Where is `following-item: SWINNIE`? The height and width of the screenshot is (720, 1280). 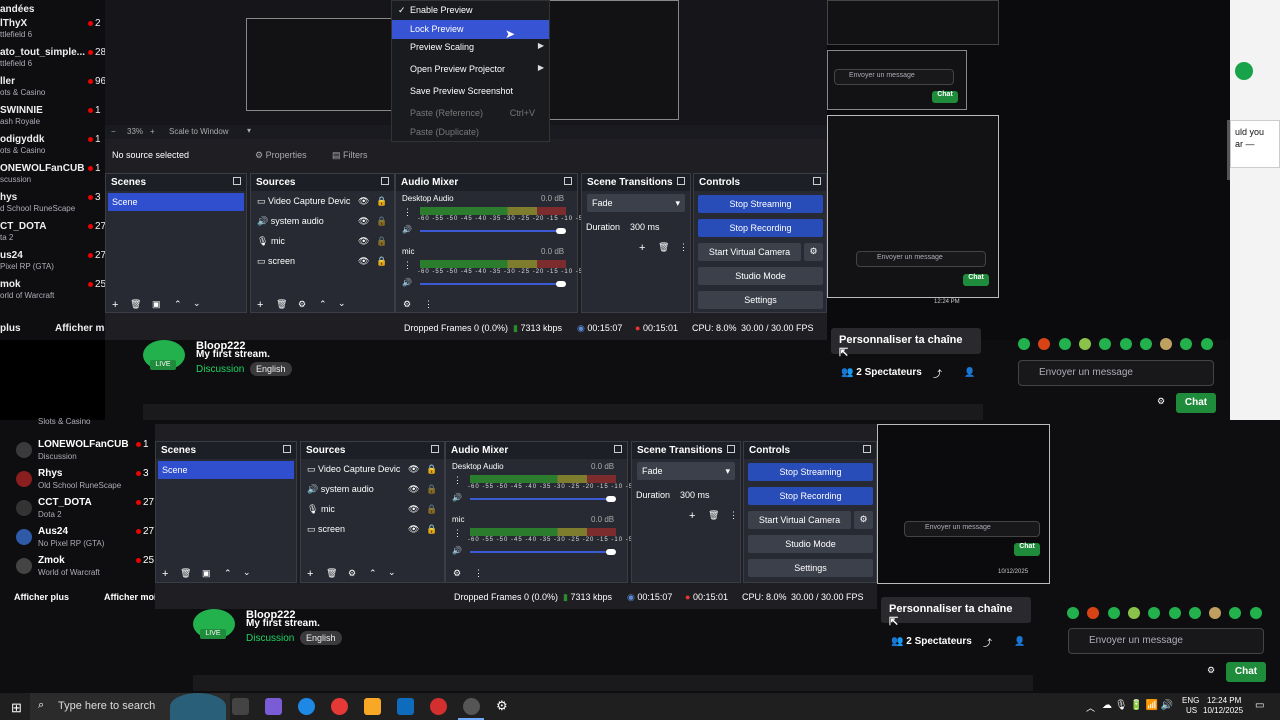
following-item: SWINNIE is located at coordinates (21, 110).